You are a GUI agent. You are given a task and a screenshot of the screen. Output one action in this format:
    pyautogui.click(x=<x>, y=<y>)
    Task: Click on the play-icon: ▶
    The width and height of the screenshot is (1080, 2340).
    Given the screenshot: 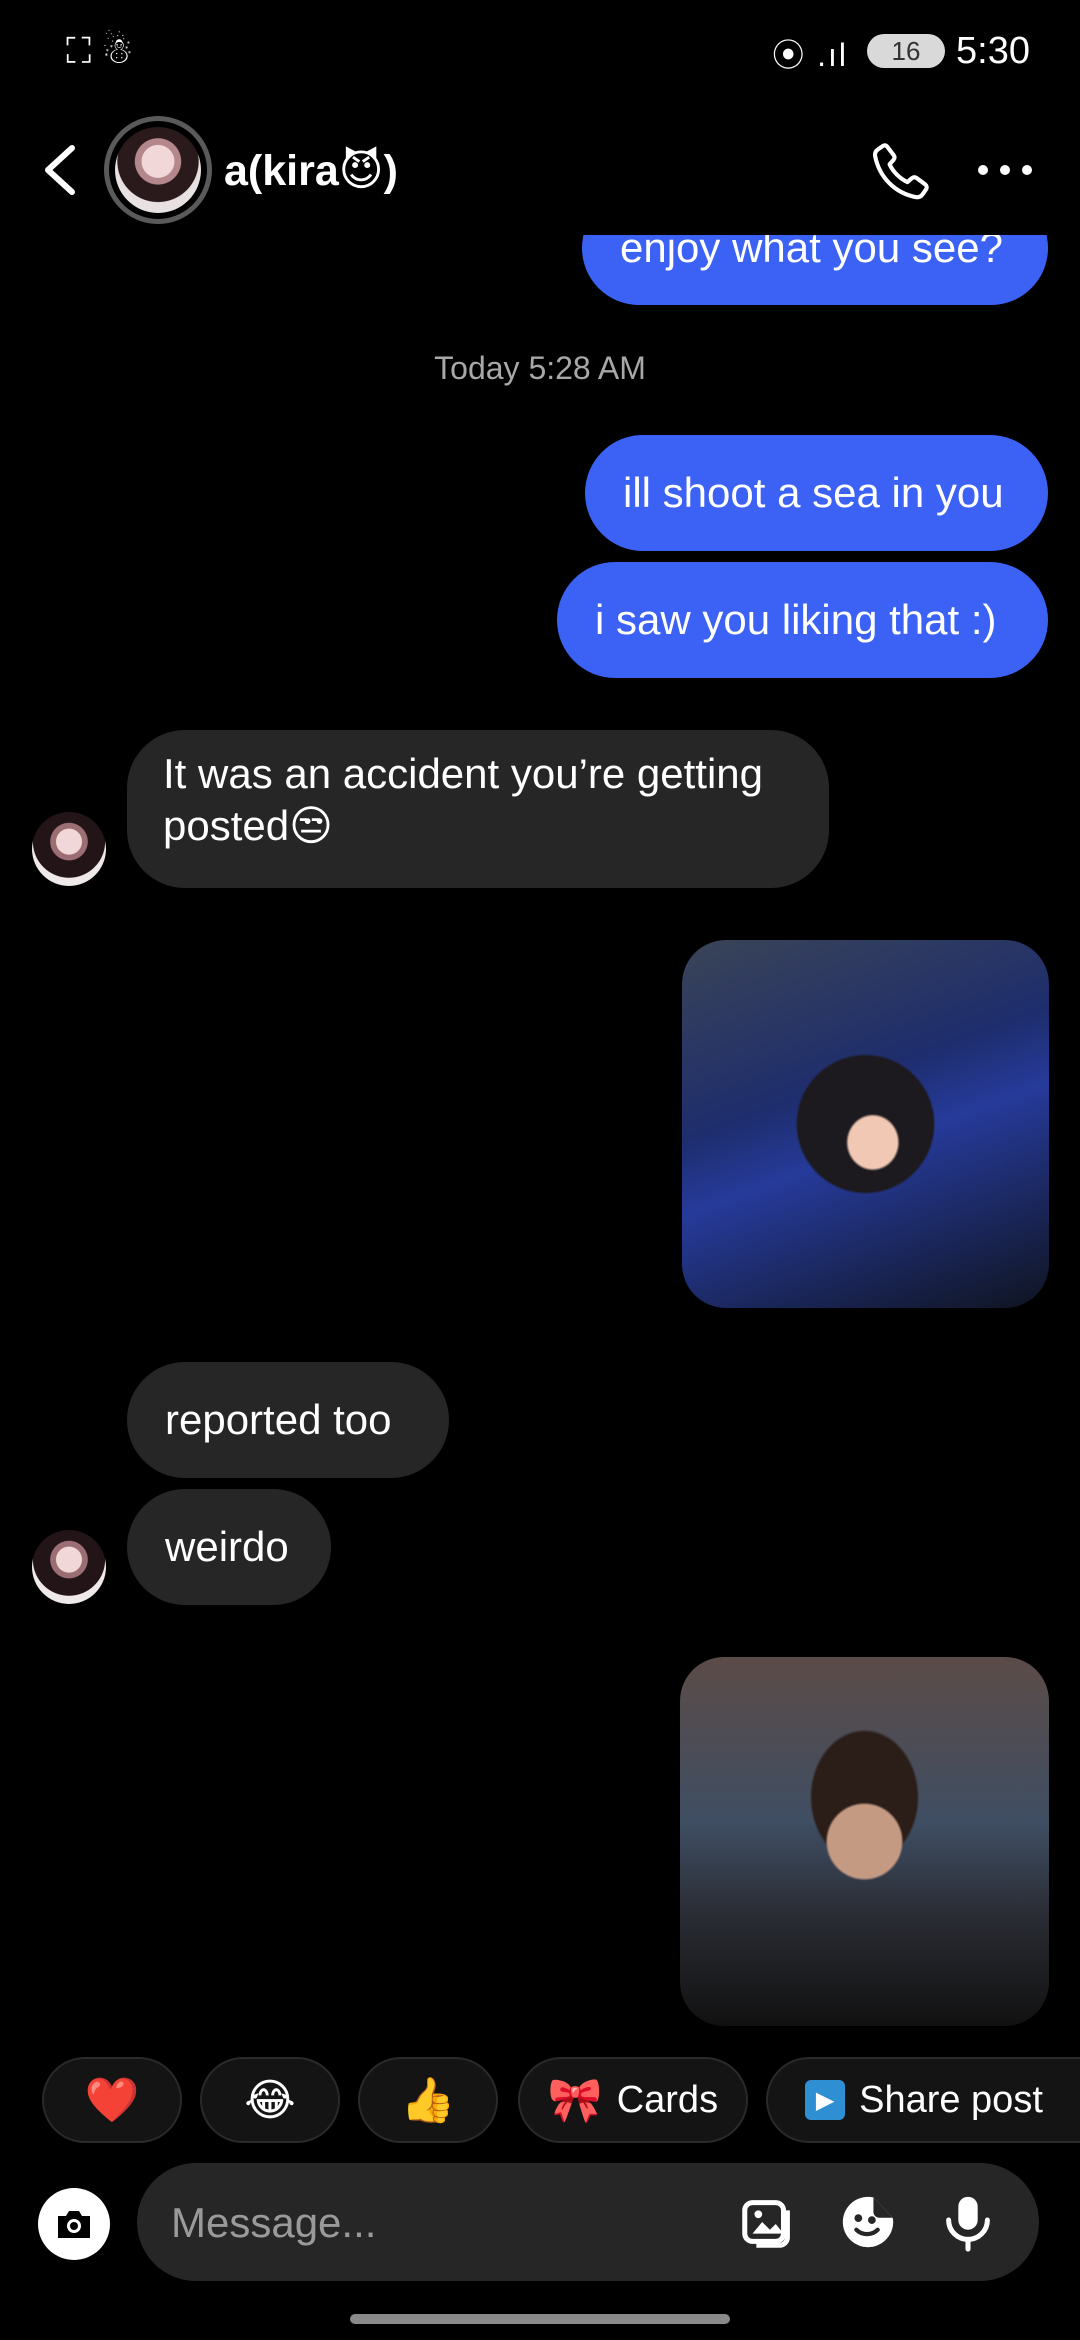 What is the action you would take?
    pyautogui.click(x=825, y=2100)
    